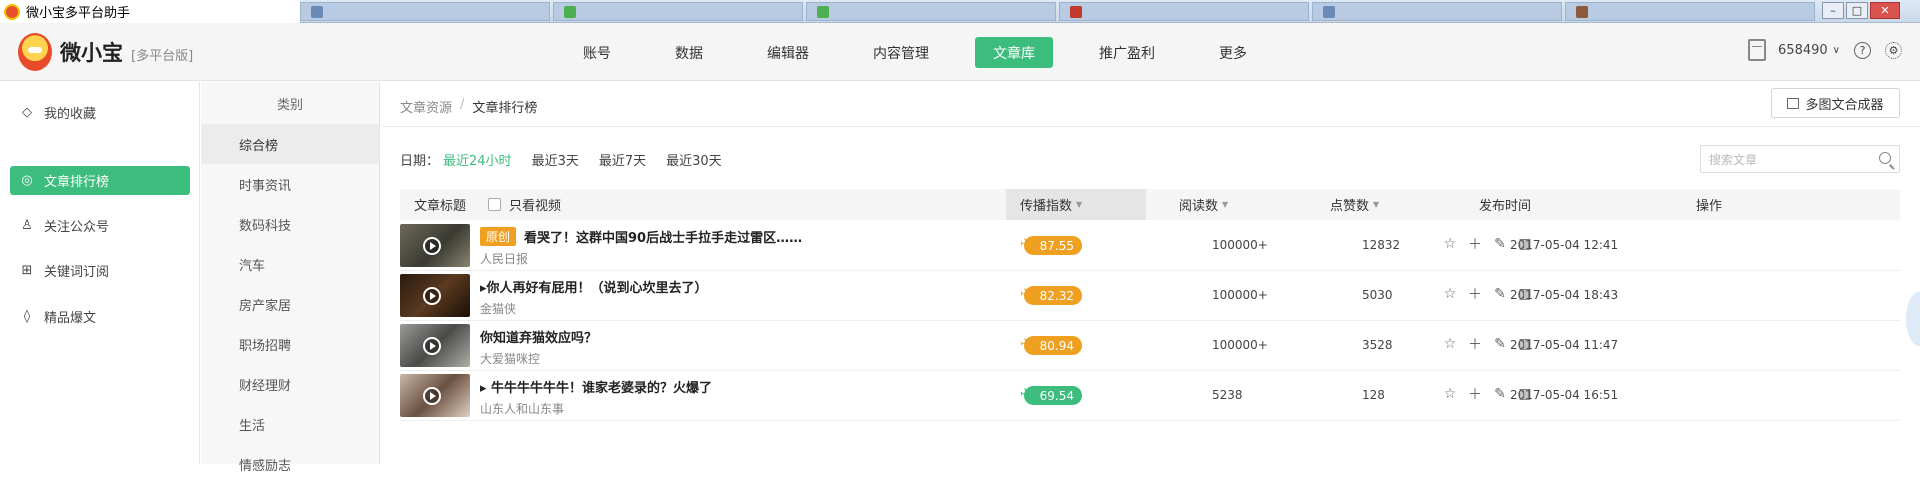 This screenshot has width=1920, height=484. I want to click on date-option-3d: 最近3天, so click(555, 159).